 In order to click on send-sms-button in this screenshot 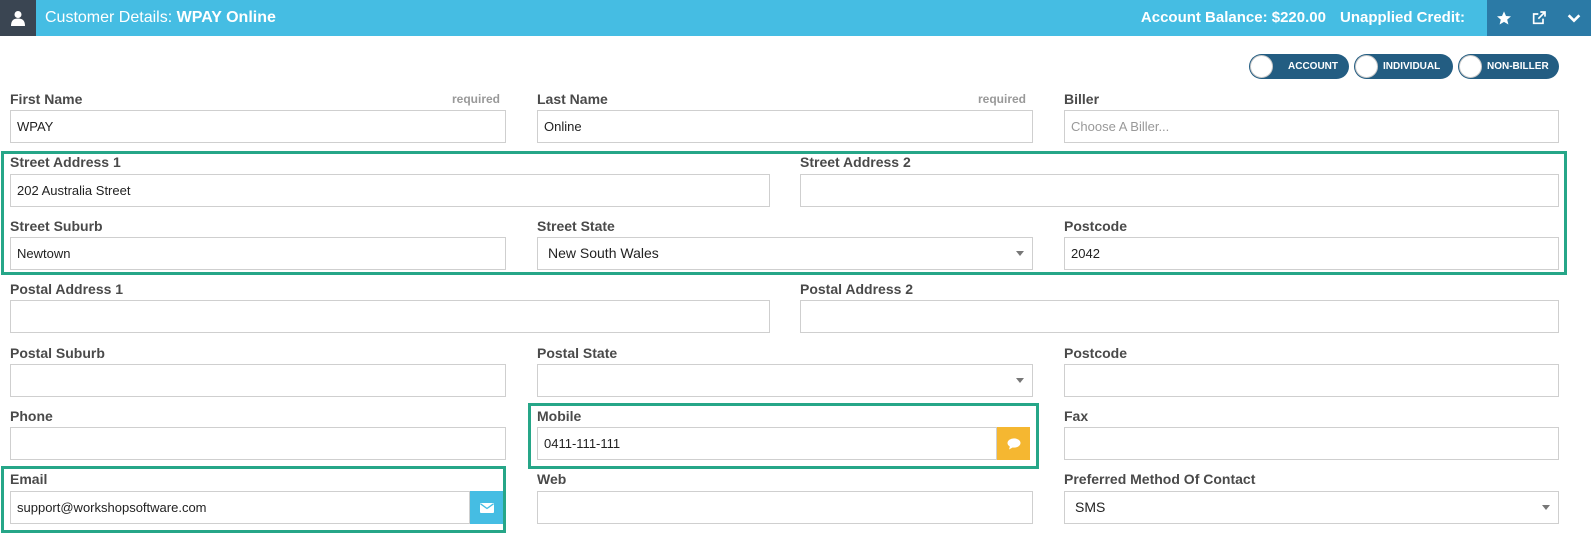, I will do `click(1013, 443)`.